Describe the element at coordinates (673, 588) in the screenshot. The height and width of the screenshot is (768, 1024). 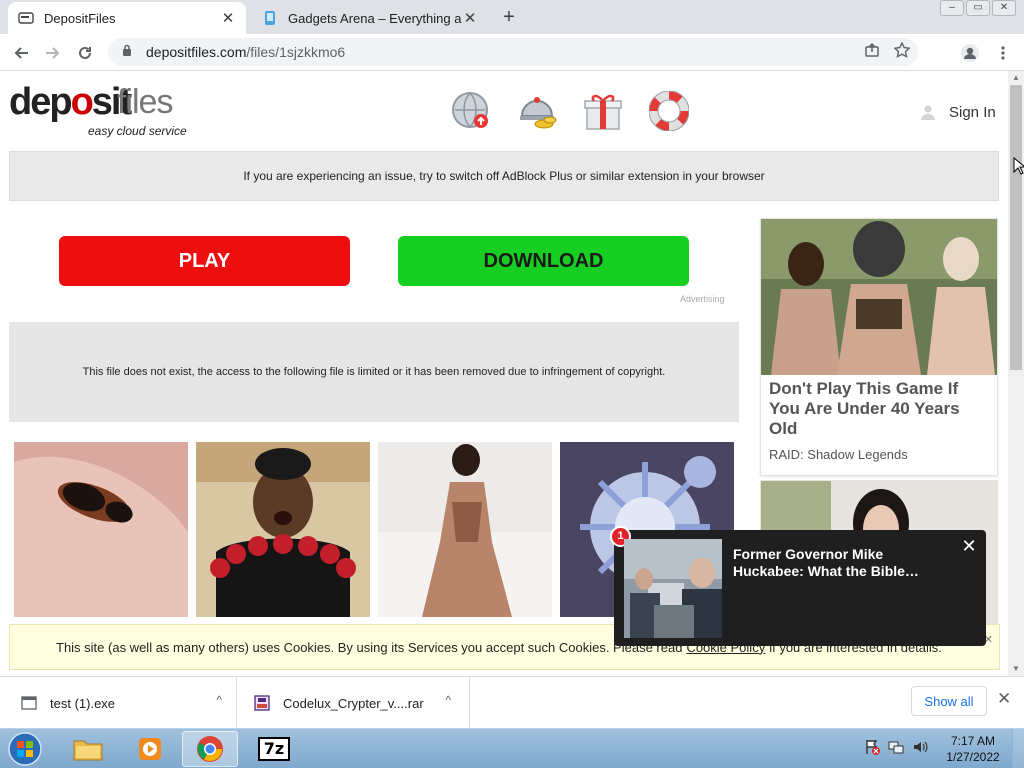
I see `popup-image` at that location.